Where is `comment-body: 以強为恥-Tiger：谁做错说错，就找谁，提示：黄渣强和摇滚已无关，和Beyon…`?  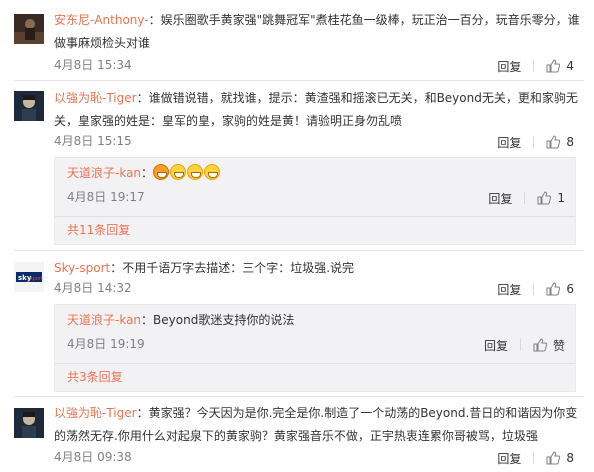 comment-body: 以強为恥-Tiger：谁做错说错，就找谁，提示：黄渣强和摇滚已无关，和Beyon… is located at coordinates (319, 110).